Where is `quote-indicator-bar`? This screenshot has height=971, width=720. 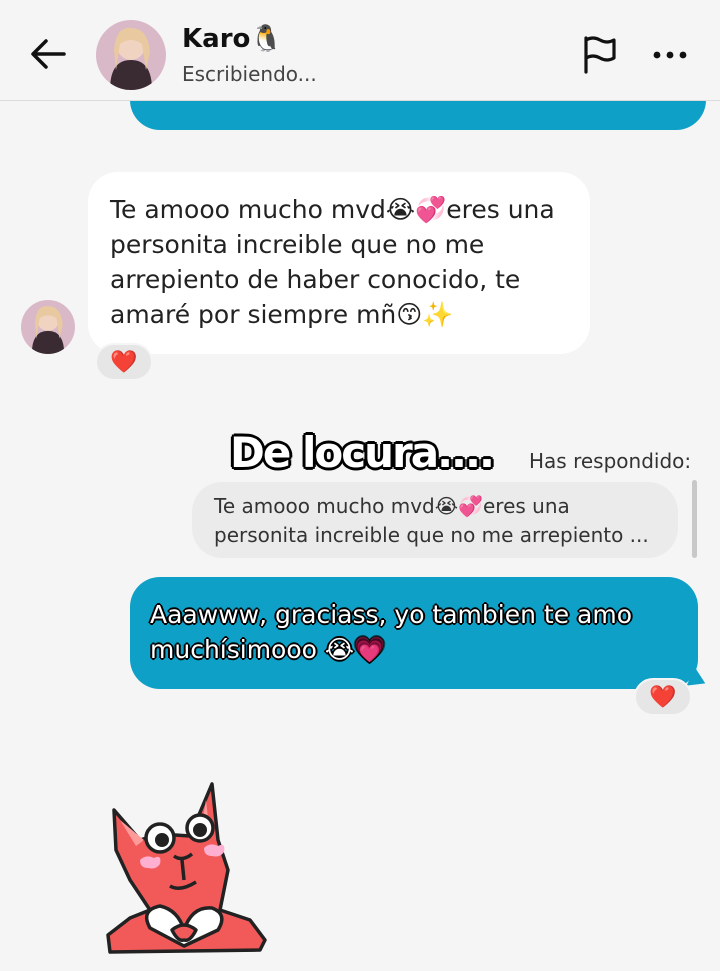 quote-indicator-bar is located at coordinates (694, 519).